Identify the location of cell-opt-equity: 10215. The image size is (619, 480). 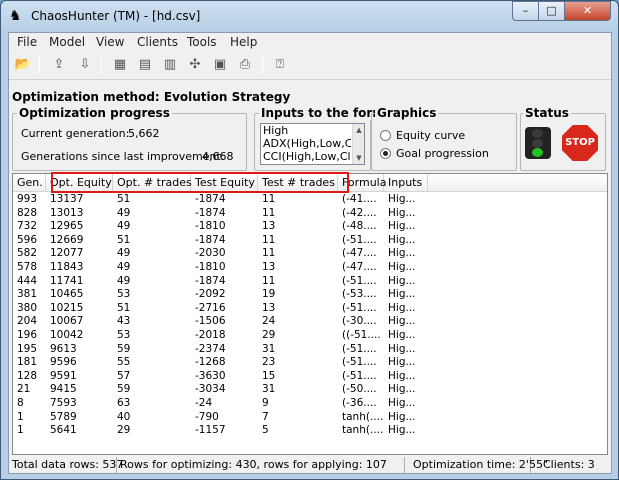
(67, 307).